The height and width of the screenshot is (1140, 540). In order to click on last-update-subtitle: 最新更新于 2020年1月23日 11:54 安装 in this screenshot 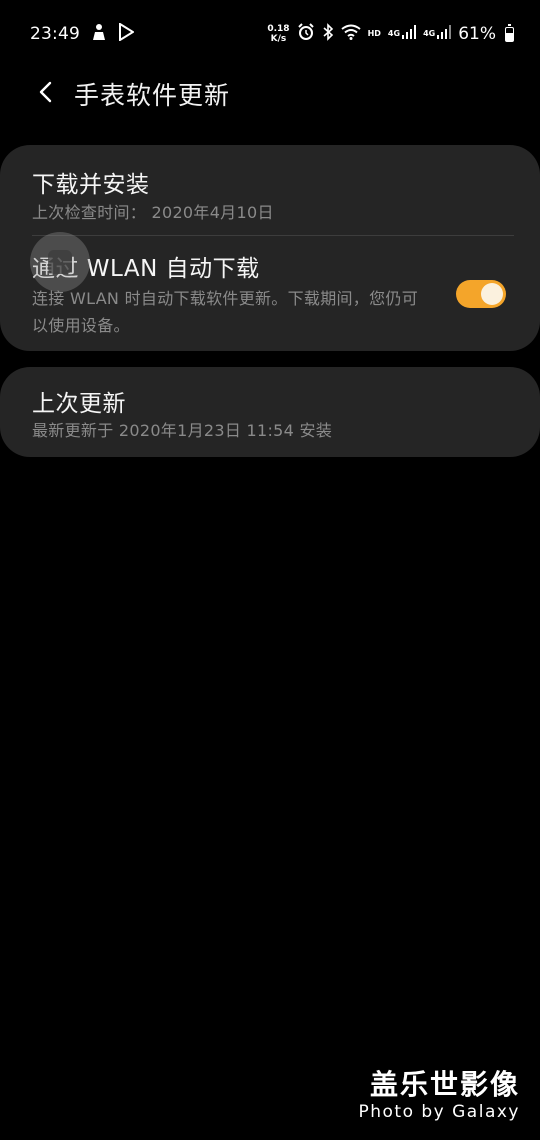, I will do `click(182, 430)`.